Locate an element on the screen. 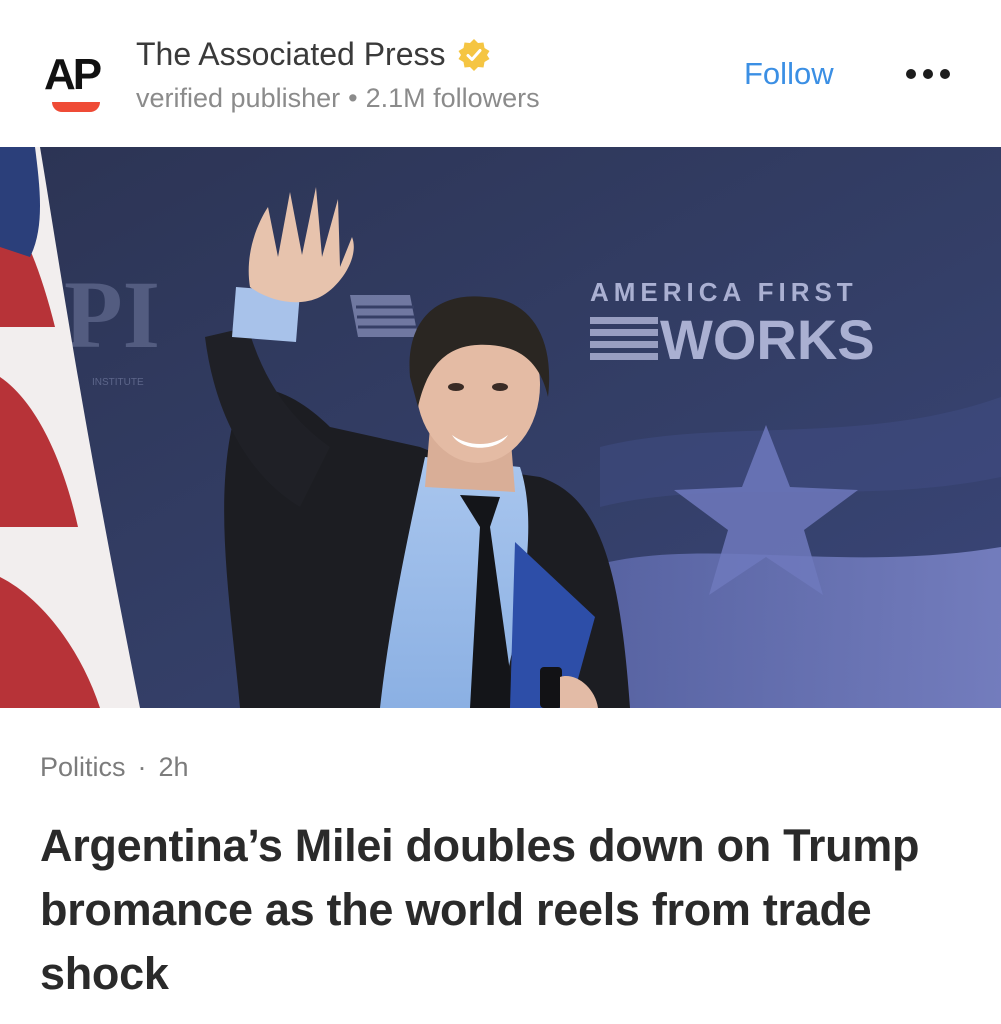  publisher-name: The Associated Press is located at coordinates (290, 54).